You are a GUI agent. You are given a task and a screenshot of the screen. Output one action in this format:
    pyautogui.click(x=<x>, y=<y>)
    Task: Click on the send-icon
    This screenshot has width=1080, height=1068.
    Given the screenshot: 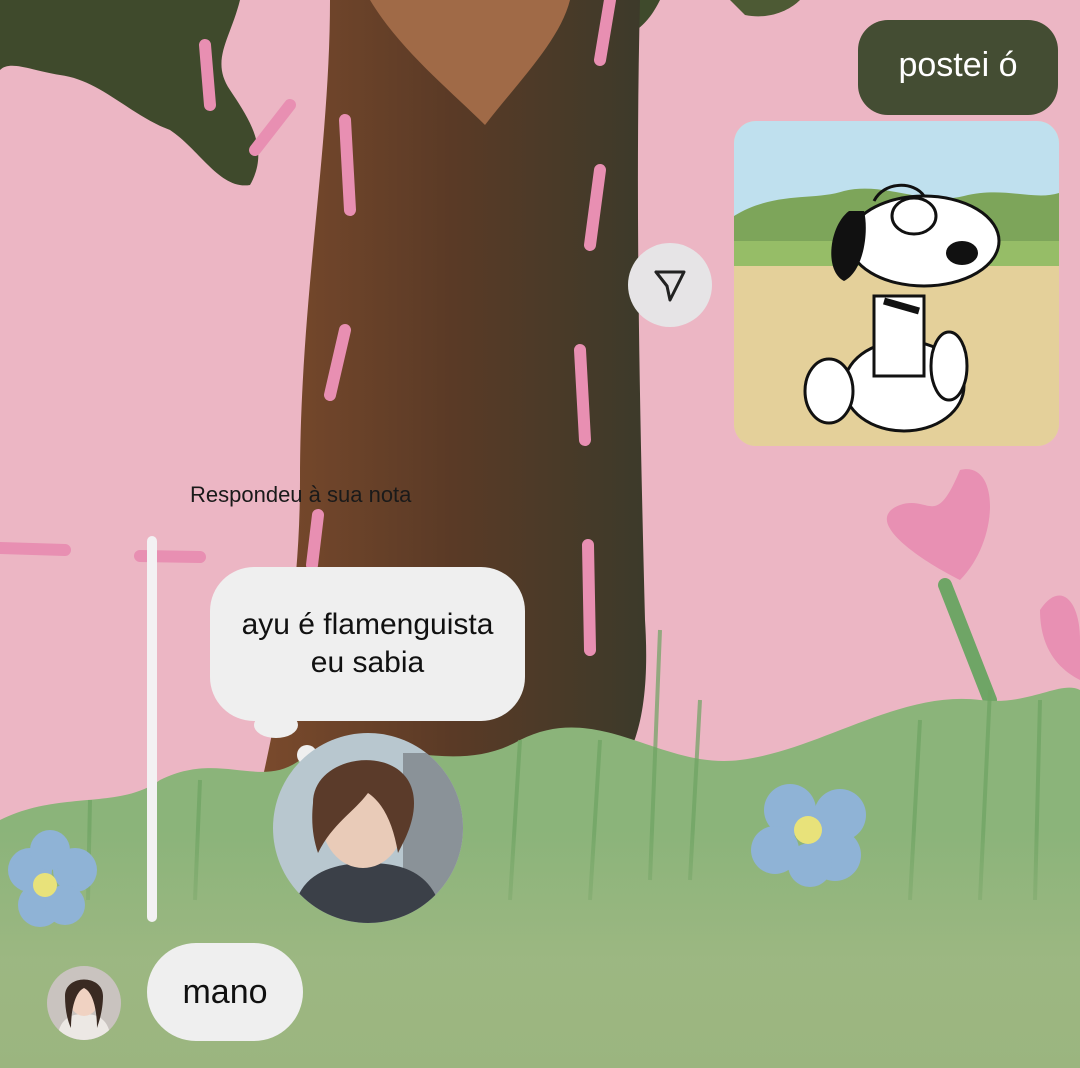 What is the action you would take?
    pyautogui.click(x=670, y=286)
    